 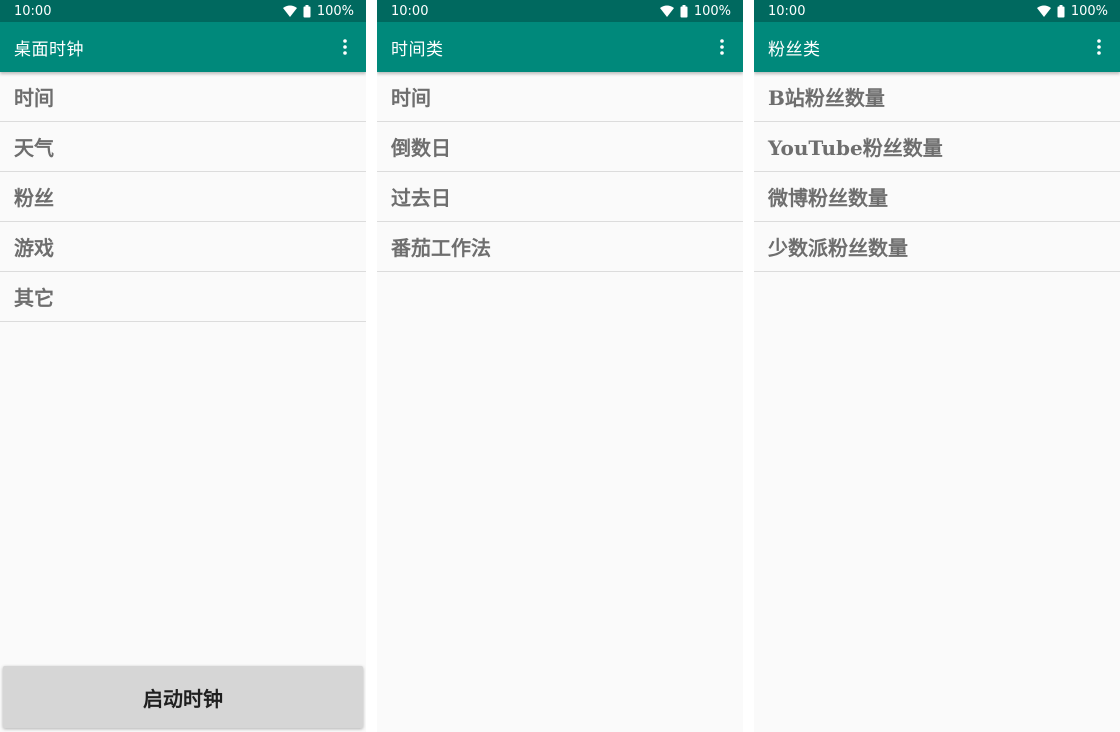 What do you see at coordinates (560, 247) in the screenshot?
I see `list-item-pomodoro: 番茄工作法` at bounding box center [560, 247].